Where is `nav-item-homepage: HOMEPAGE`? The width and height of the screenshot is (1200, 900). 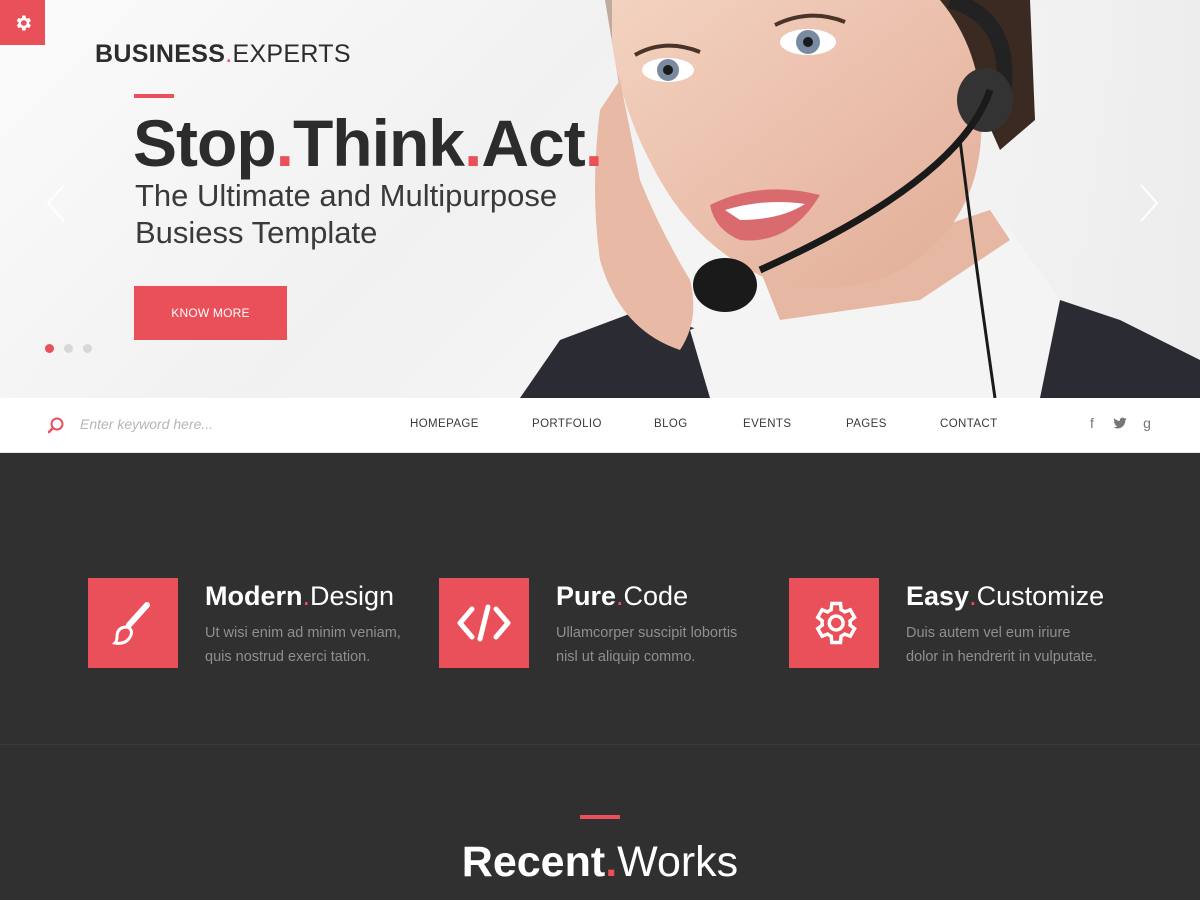
nav-item-homepage: HOMEPAGE is located at coordinates (444, 424).